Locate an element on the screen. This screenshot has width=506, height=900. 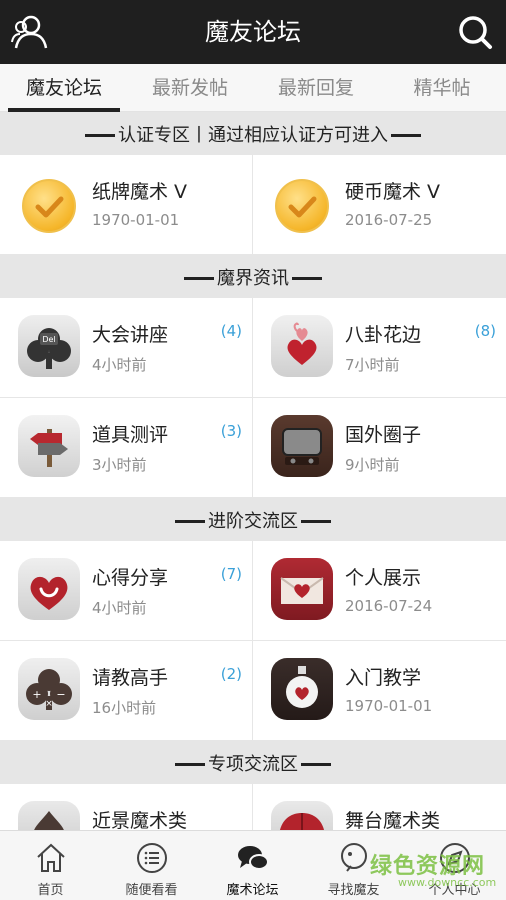
section-title: 进阶交流区 is located at coordinates (253, 521).